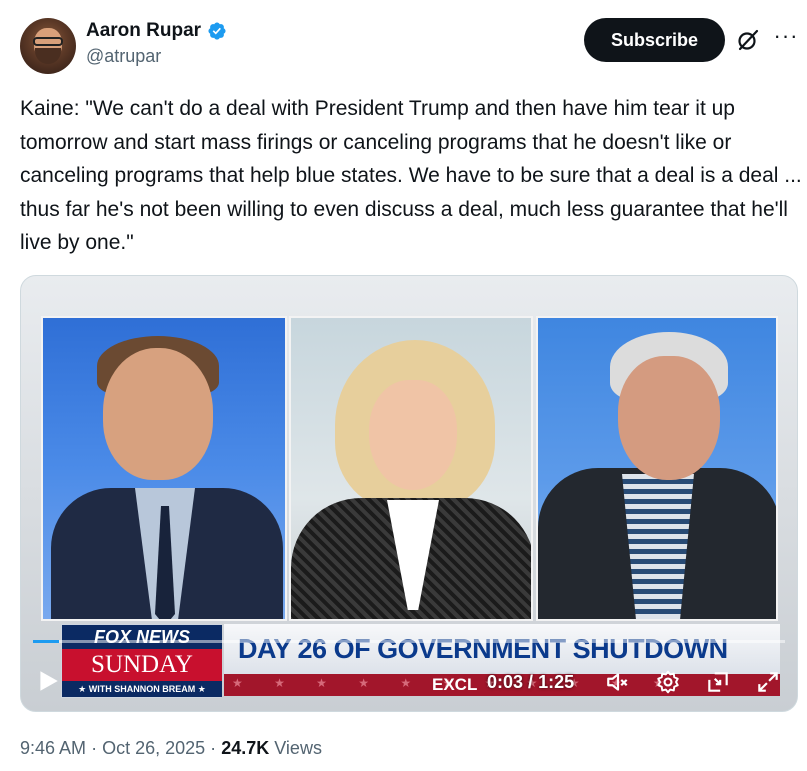 The width and height of the screenshot is (807, 771). What do you see at coordinates (409, 641) in the screenshot?
I see `video-progress-bar` at bounding box center [409, 641].